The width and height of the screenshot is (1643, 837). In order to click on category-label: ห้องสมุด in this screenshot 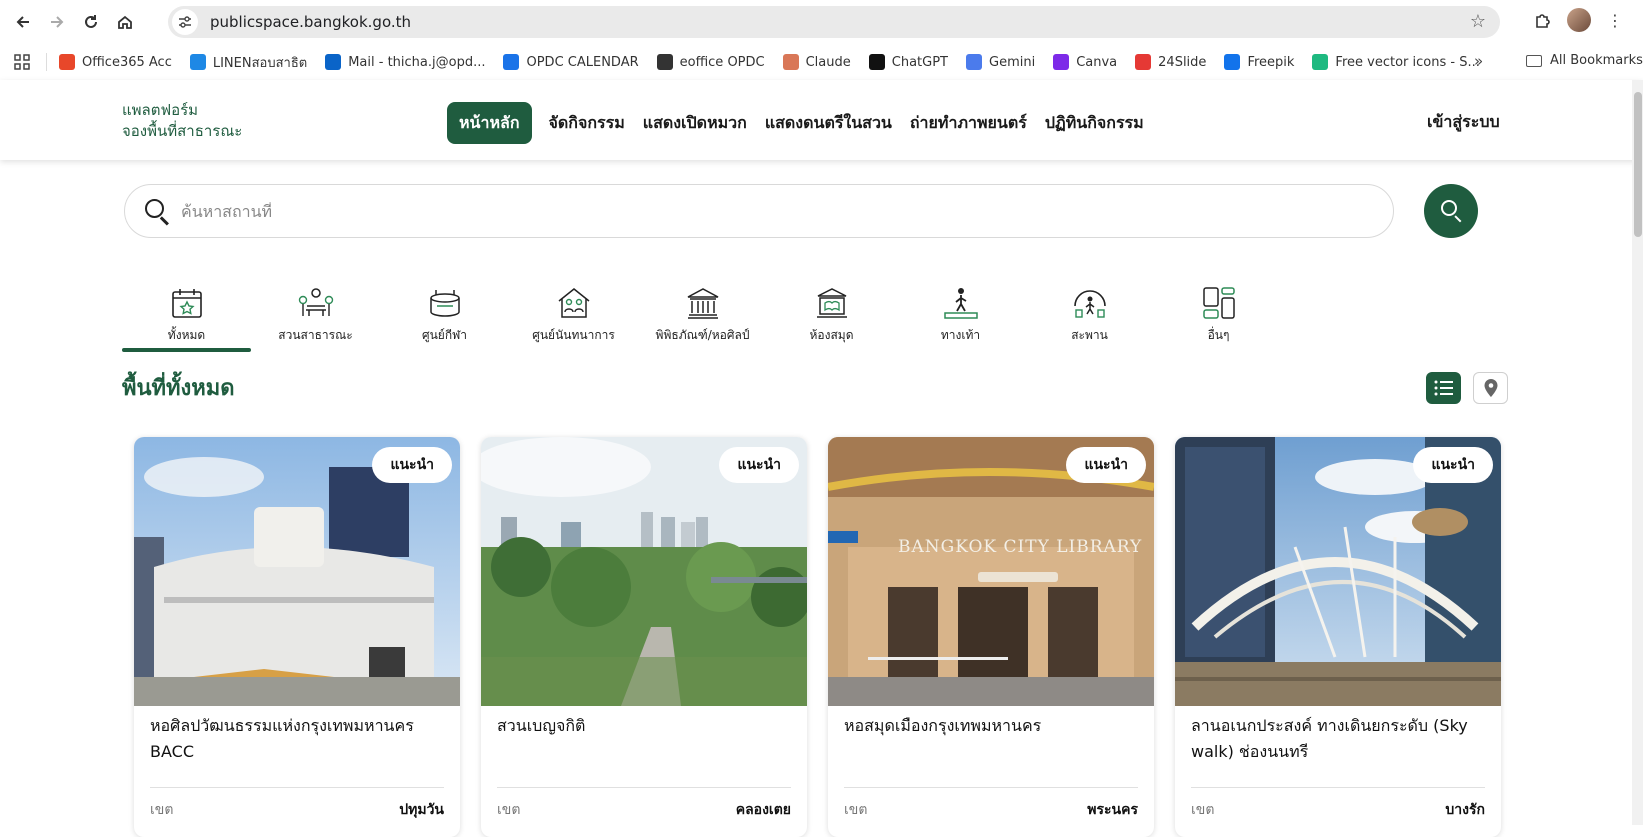, I will do `click(831, 335)`.